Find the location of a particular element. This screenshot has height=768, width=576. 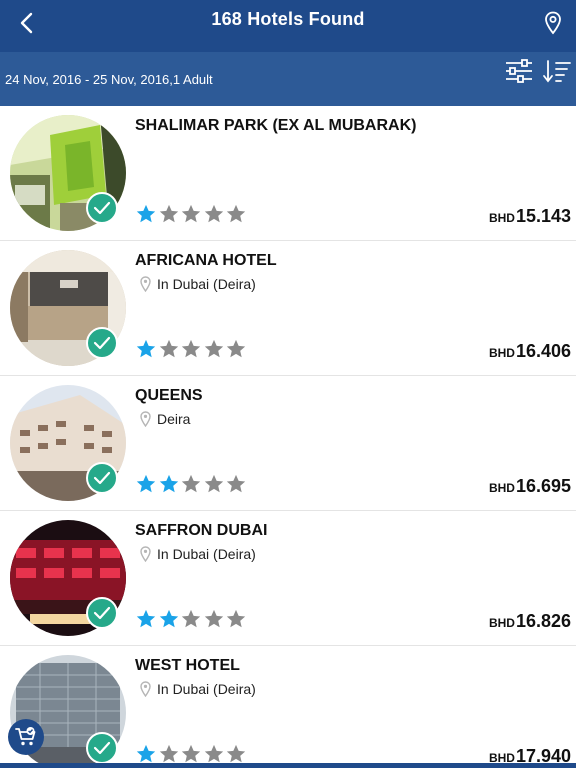

hotel-location-text: Deira is located at coordinates (174, 419).